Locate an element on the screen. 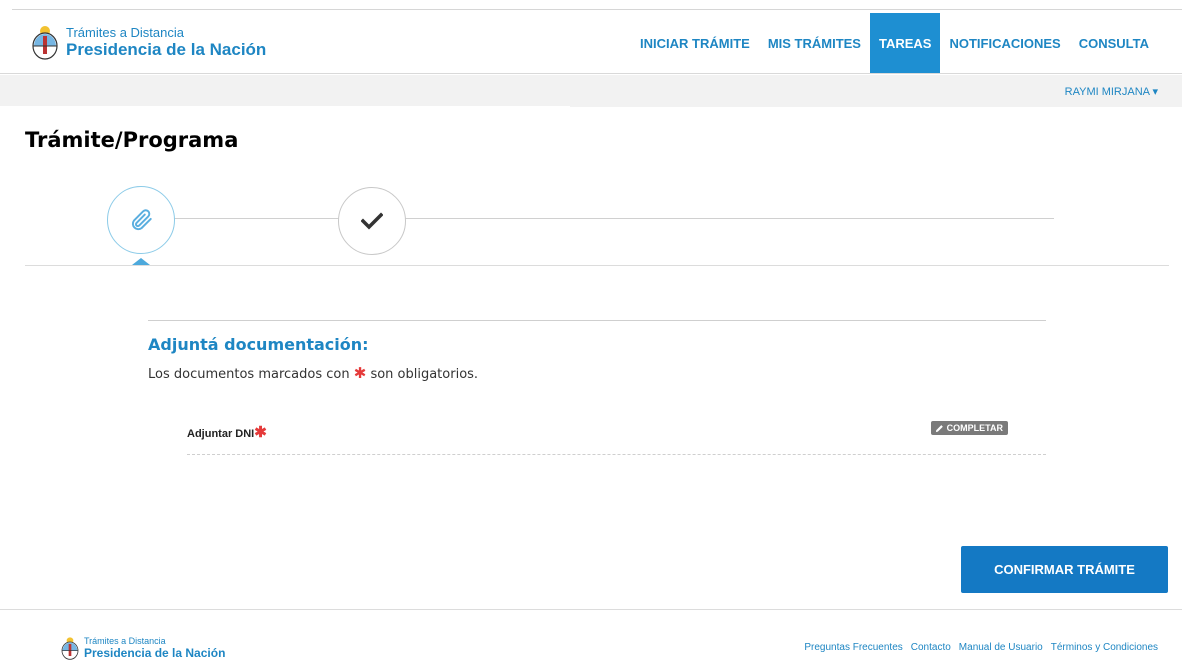 This screenshot has width=1182, height=663. nav-mis-tramites: MIS TRÁMITES is located at coordinates (814, 43).